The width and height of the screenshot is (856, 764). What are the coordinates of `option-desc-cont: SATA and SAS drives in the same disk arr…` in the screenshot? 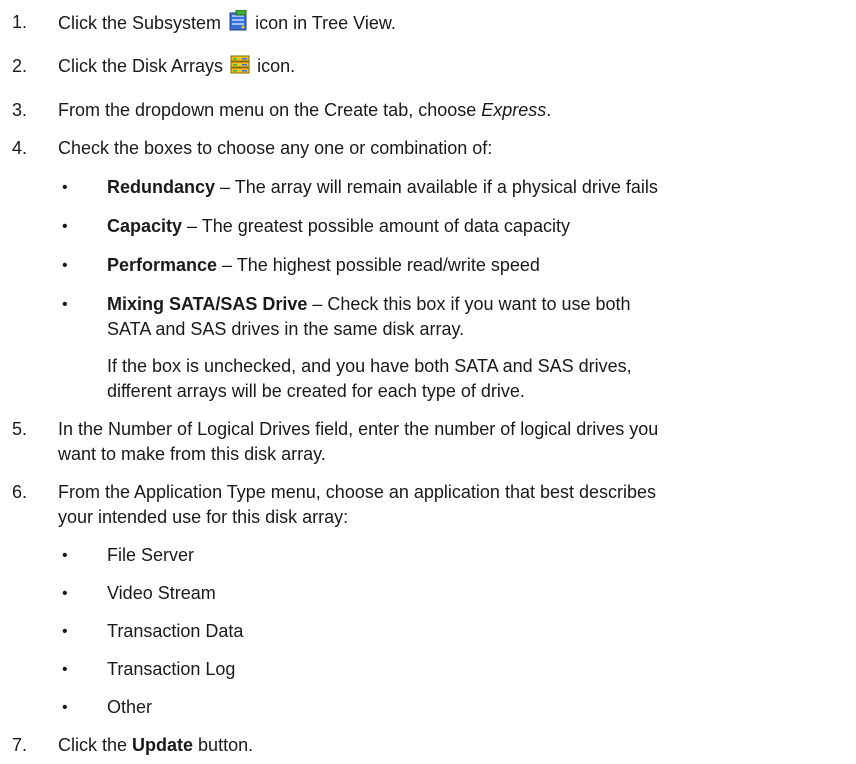 It's located at (286, 329).